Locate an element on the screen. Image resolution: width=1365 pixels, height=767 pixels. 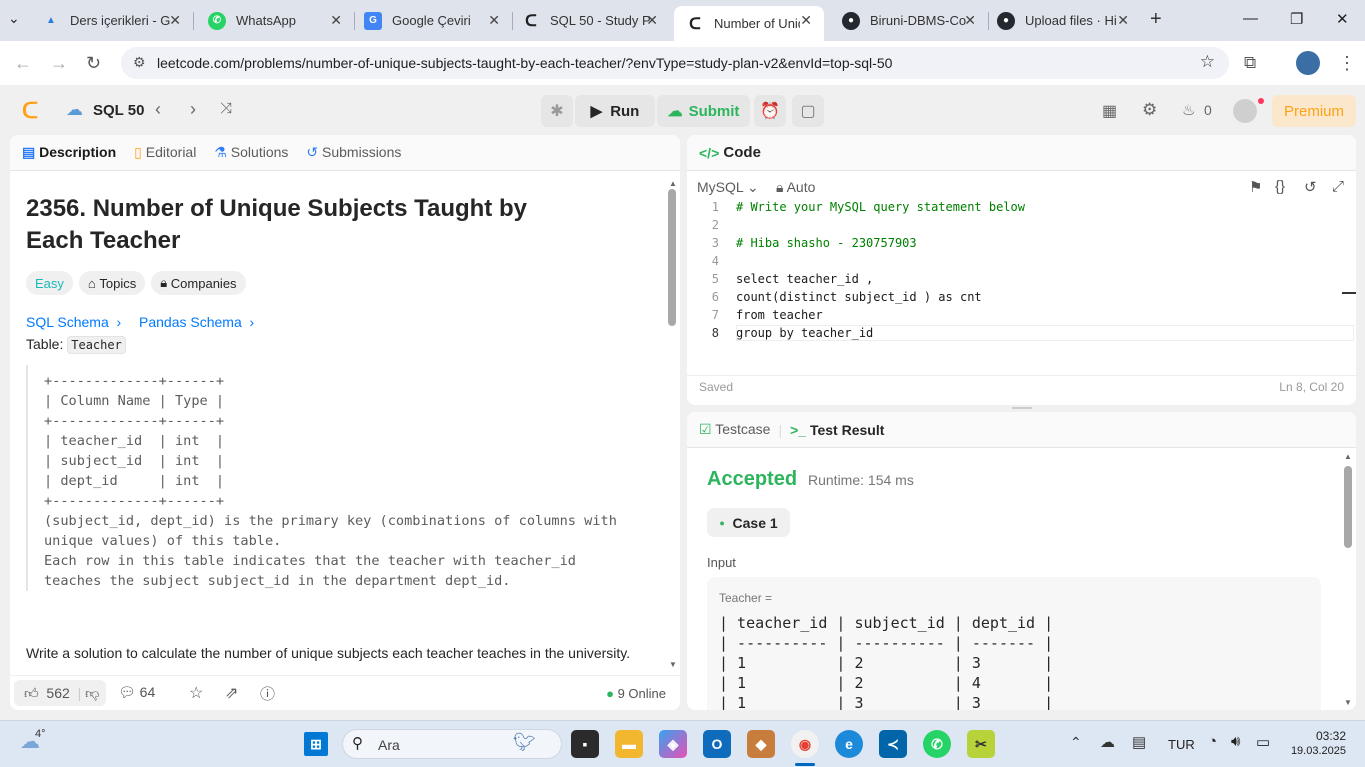
tab-testcase: ☑ Testcase is located at coordinates (734, 429).